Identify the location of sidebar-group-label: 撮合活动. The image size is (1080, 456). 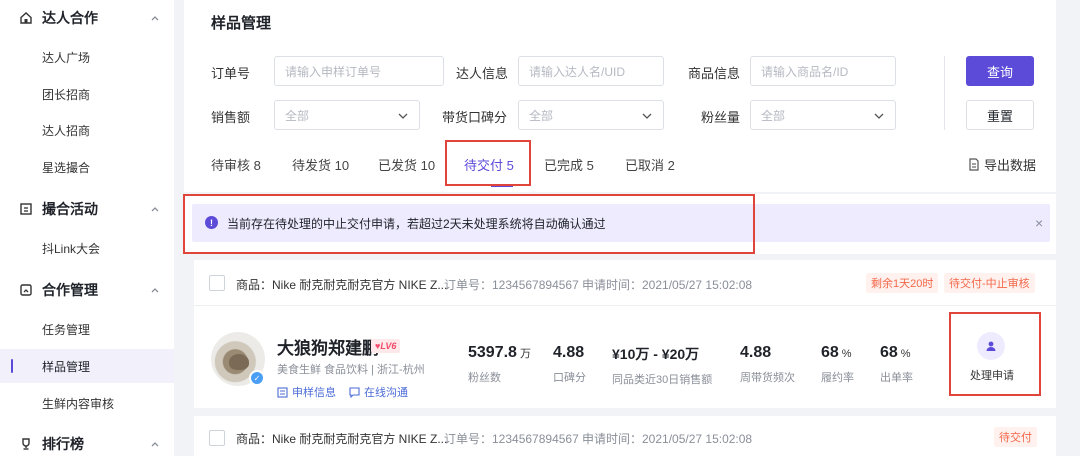
(70, 209).